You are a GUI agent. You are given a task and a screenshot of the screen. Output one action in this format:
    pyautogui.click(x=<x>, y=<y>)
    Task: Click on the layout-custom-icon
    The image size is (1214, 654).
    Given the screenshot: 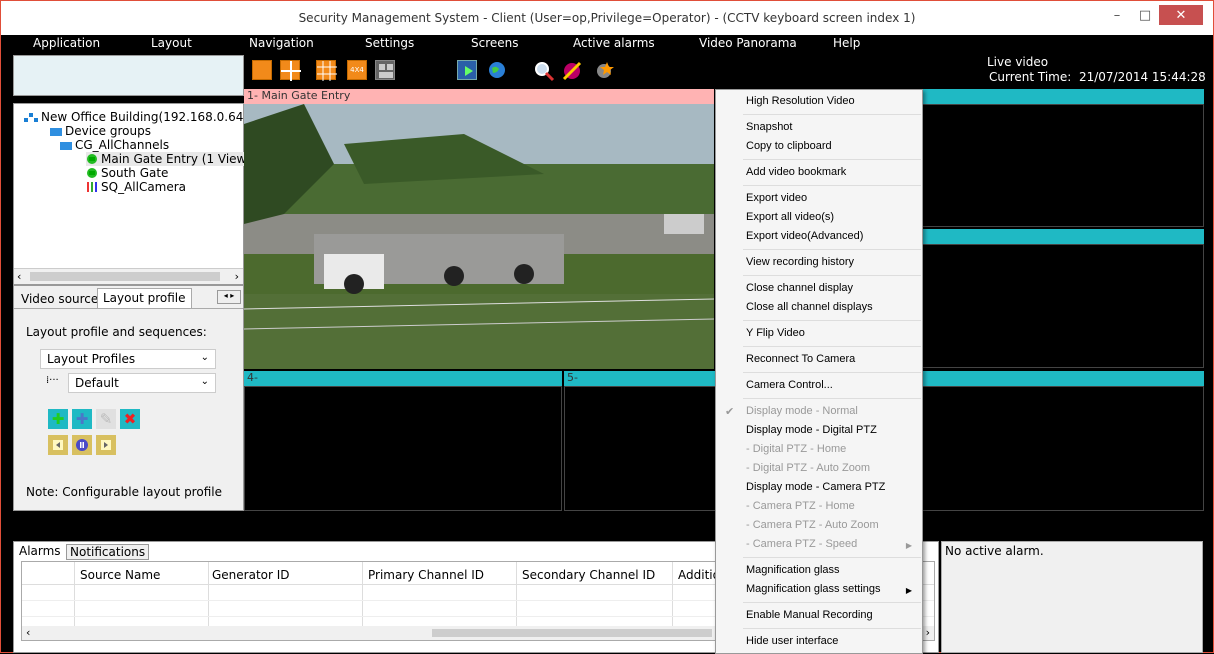 What is the action you would take?
    pyautogui.click(x=385, y=70)
    